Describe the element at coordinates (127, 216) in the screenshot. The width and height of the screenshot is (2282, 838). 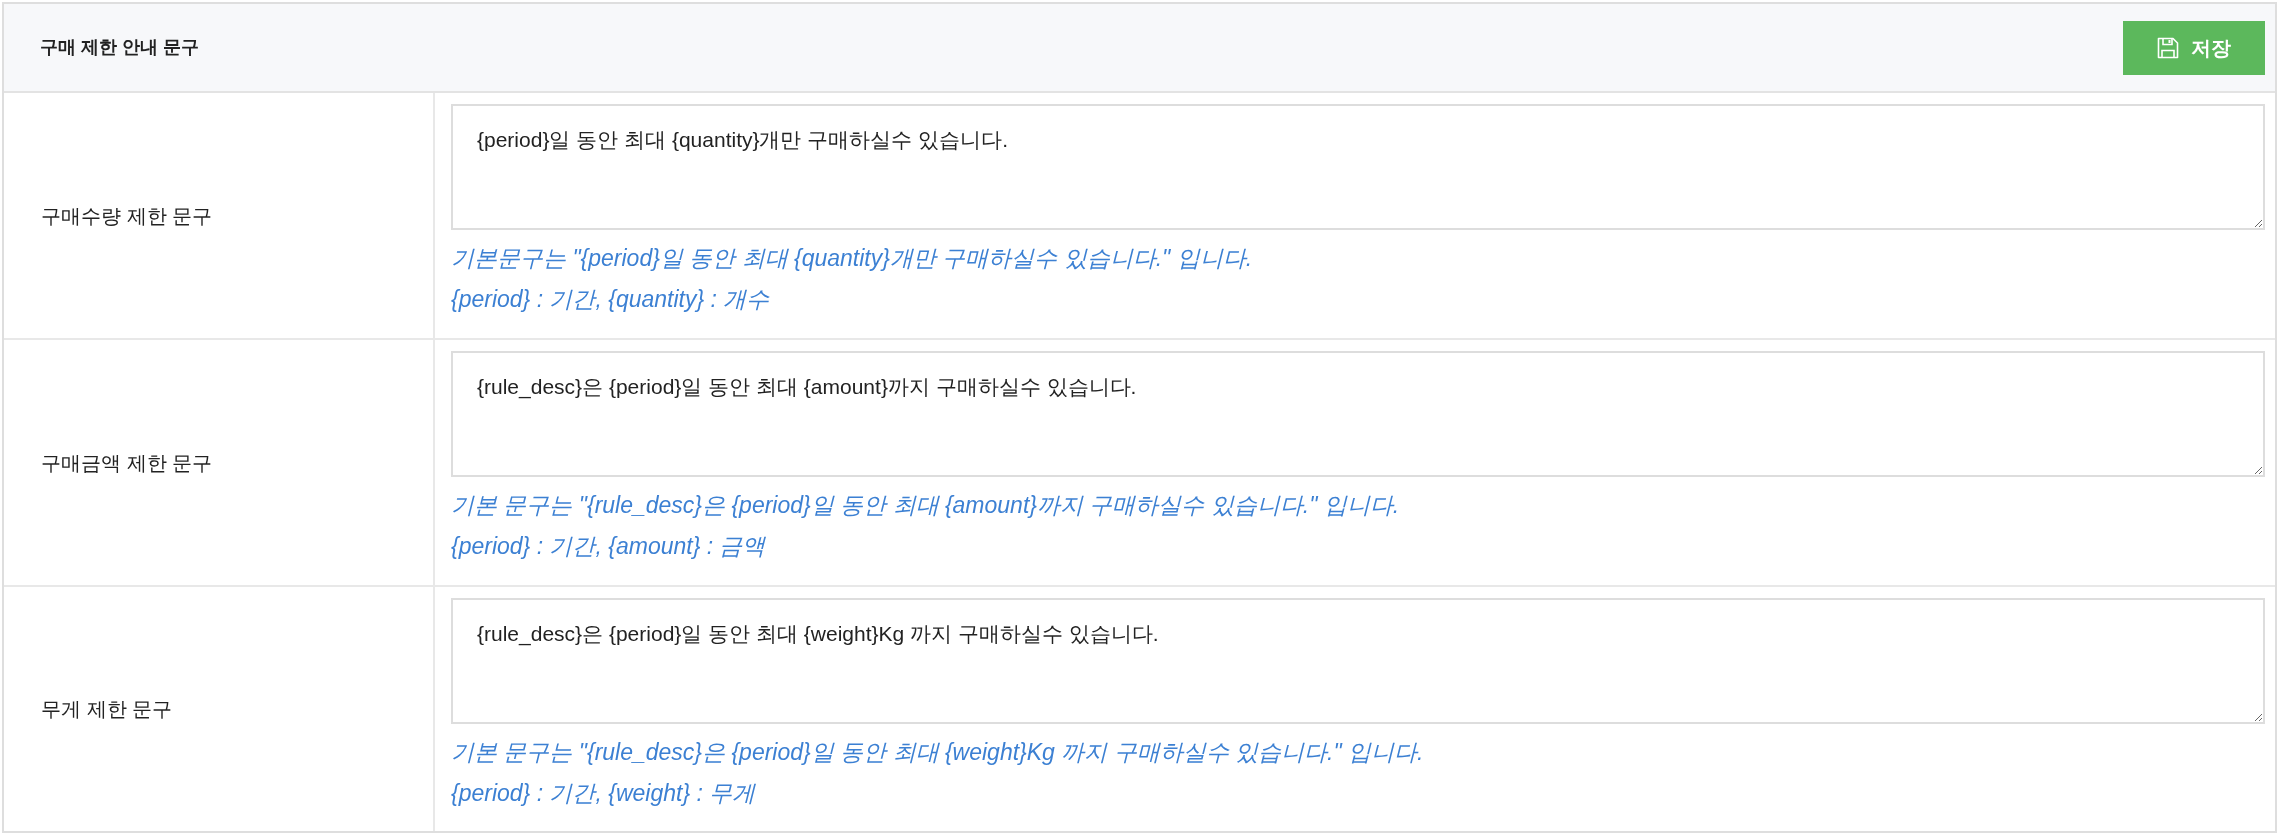
I see `field-label: 구매수량 제한 문구` at that location.